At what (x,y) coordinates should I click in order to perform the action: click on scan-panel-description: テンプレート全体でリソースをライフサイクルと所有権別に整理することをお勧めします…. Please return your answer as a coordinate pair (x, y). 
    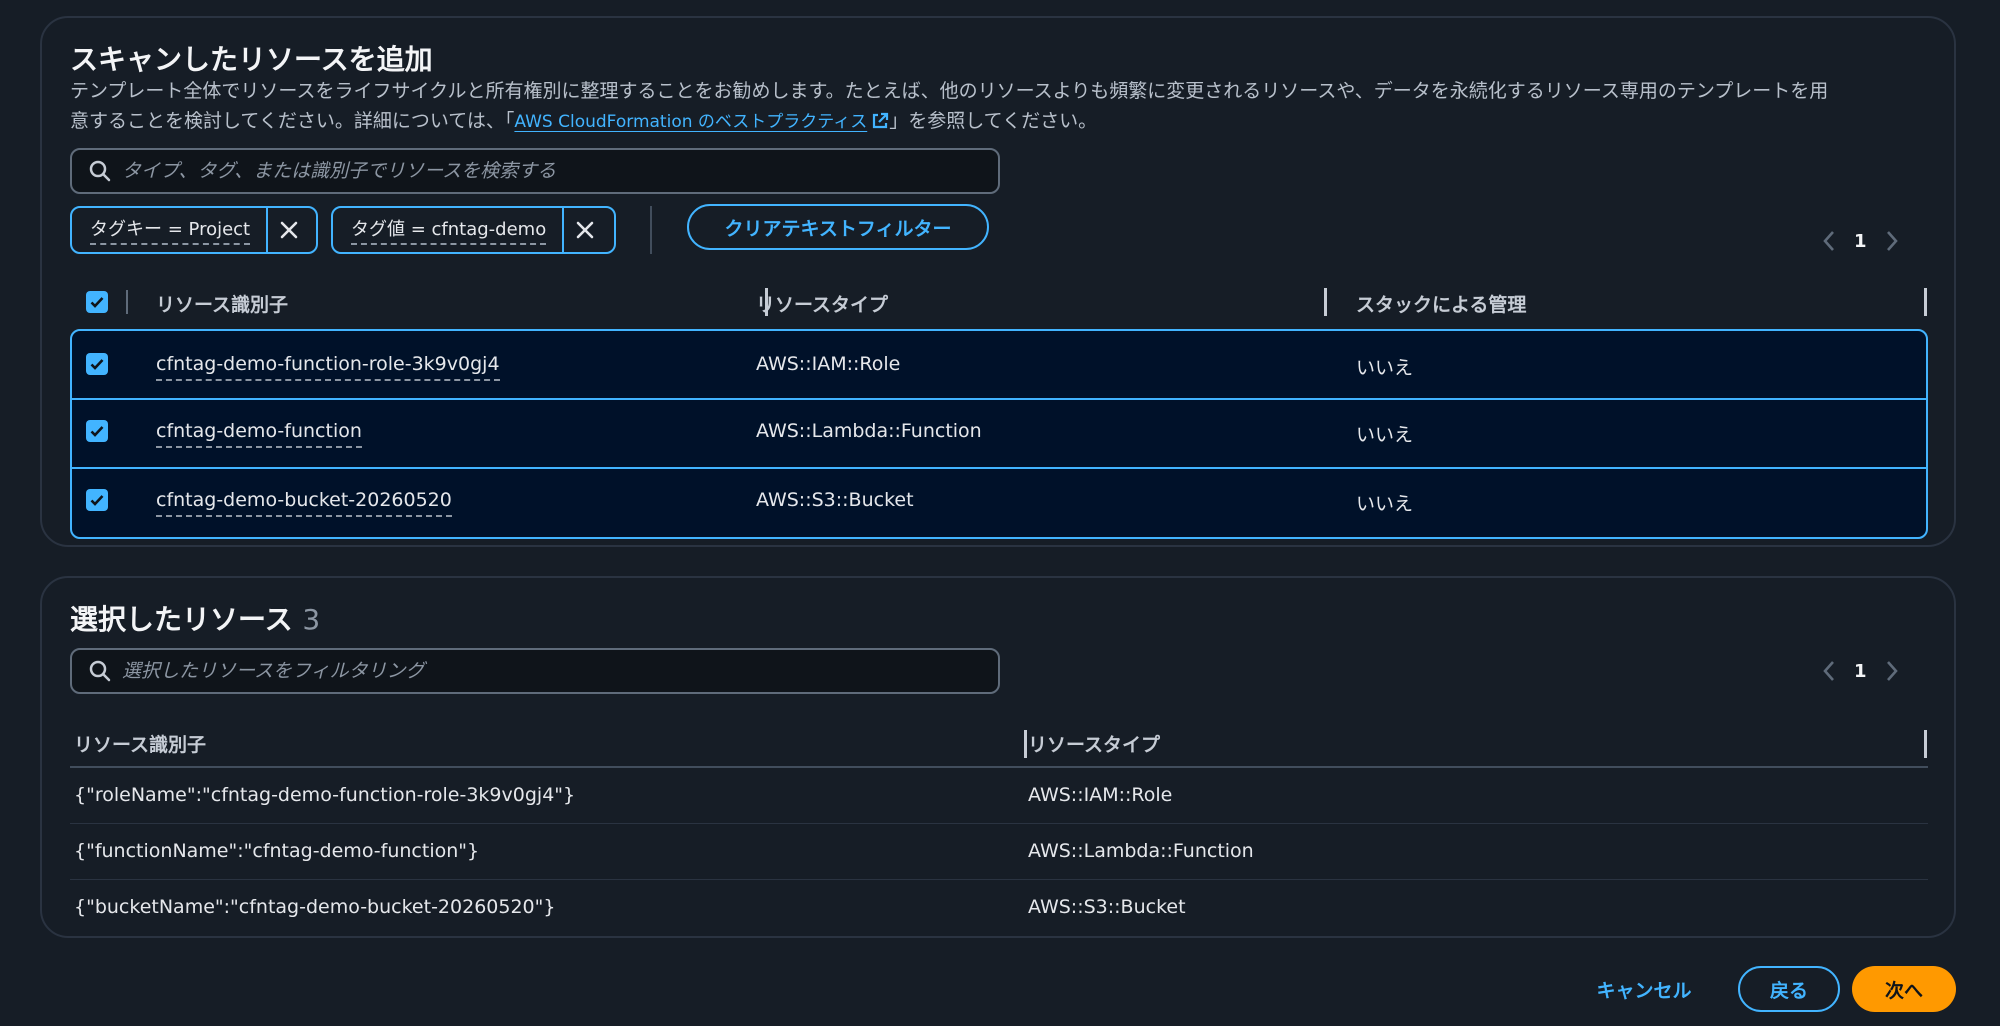
    Looking at the image, I should click on (1020, 106).